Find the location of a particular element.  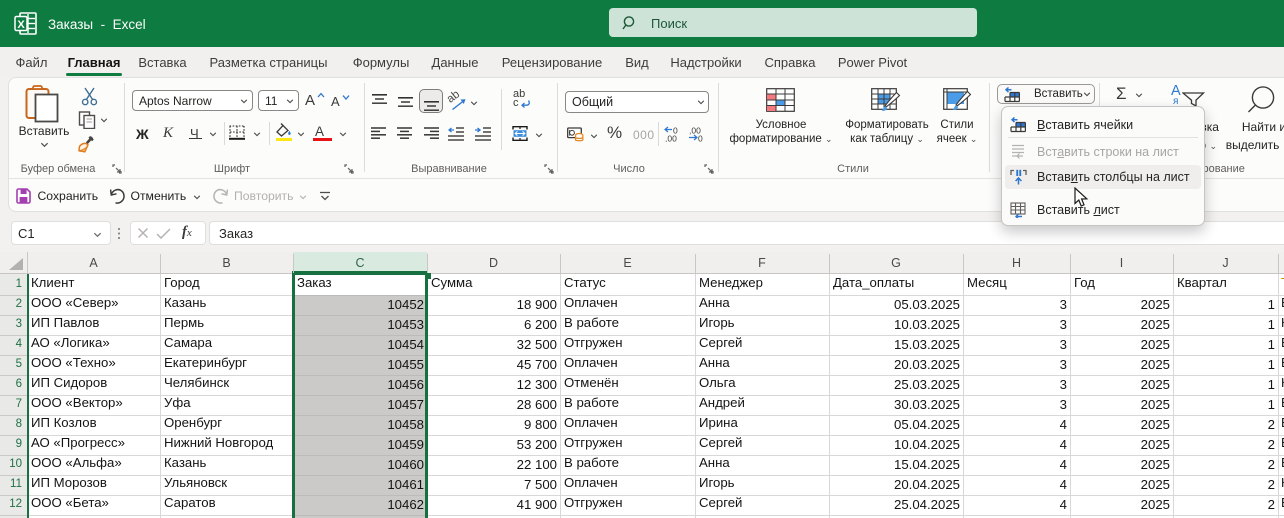

svg-text: ,00 is located at coordinates (671, 138).